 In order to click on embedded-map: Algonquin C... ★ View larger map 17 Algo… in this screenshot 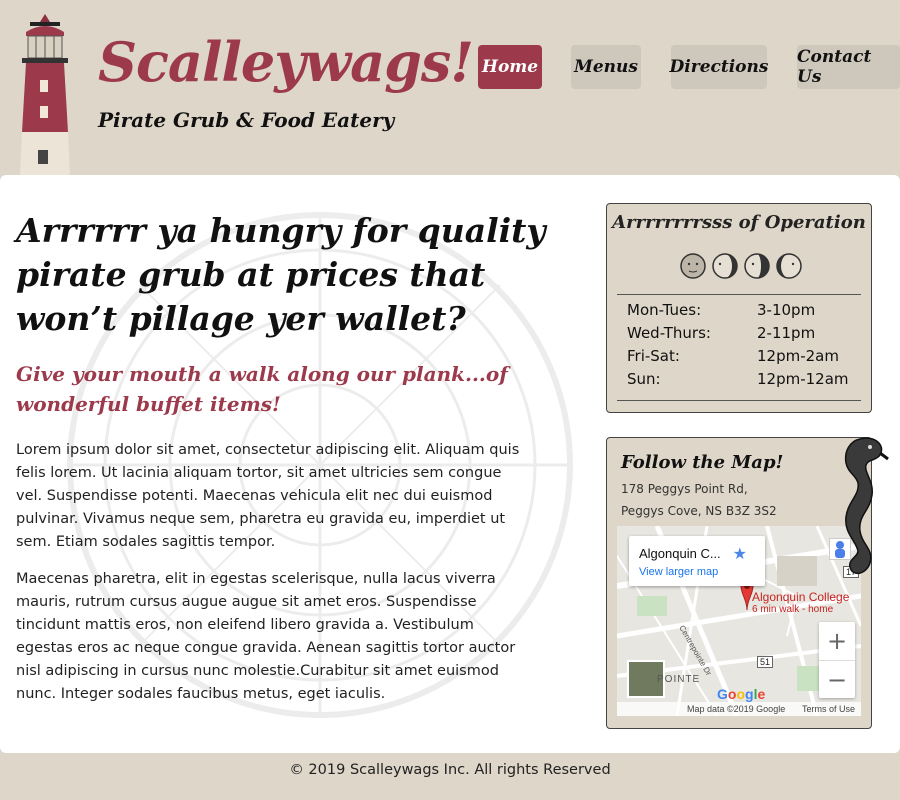, I will do `click(739, 621)`.